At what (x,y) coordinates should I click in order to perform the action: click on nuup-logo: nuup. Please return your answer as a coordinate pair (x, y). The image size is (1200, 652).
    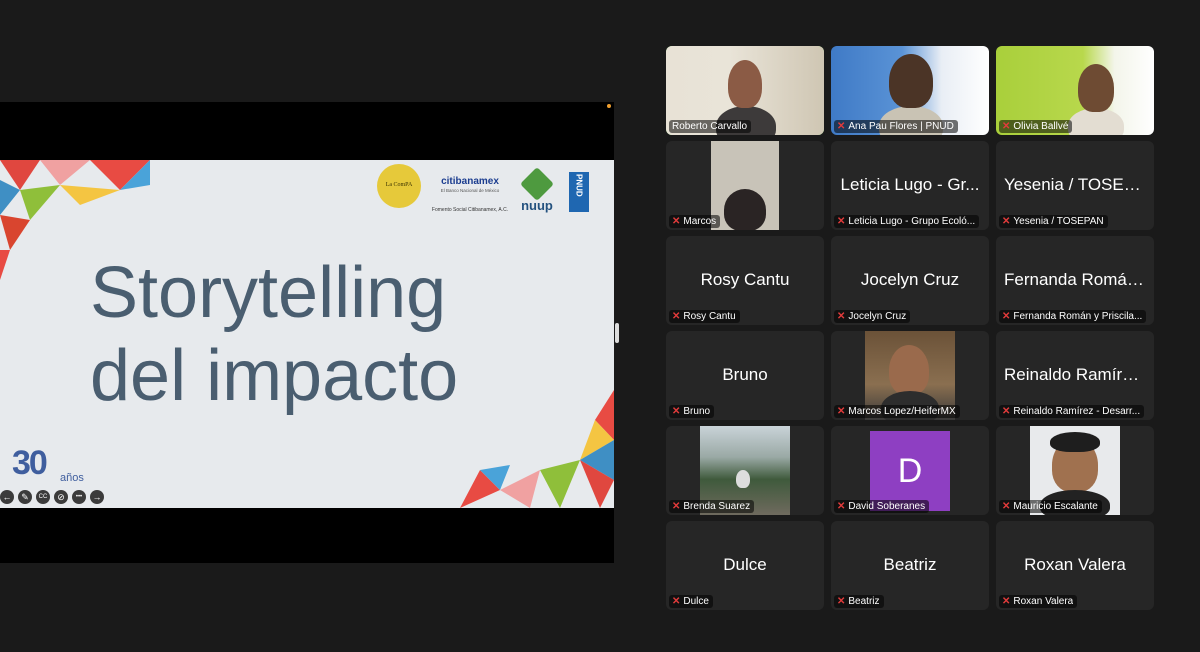
    Looking at the image, I should click on (537, 190).